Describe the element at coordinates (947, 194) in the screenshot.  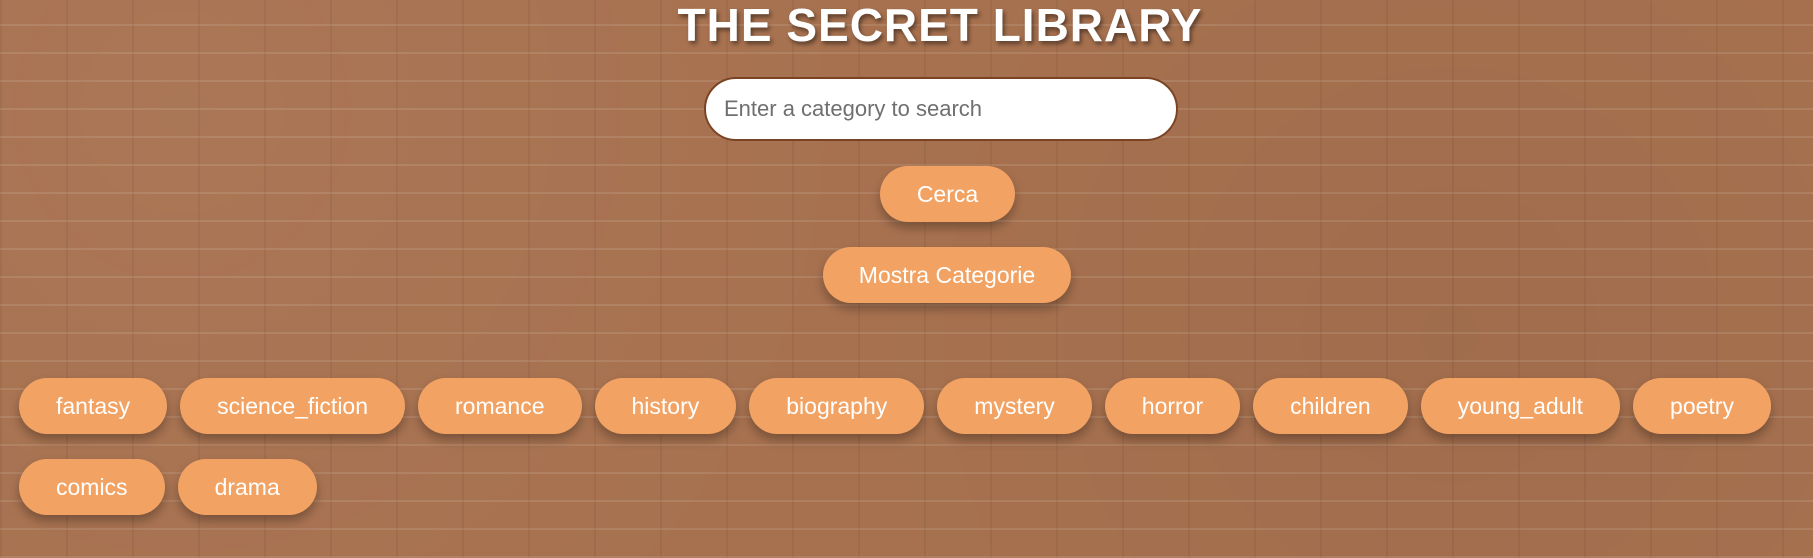
I see `search-button: Cerca` at that location.